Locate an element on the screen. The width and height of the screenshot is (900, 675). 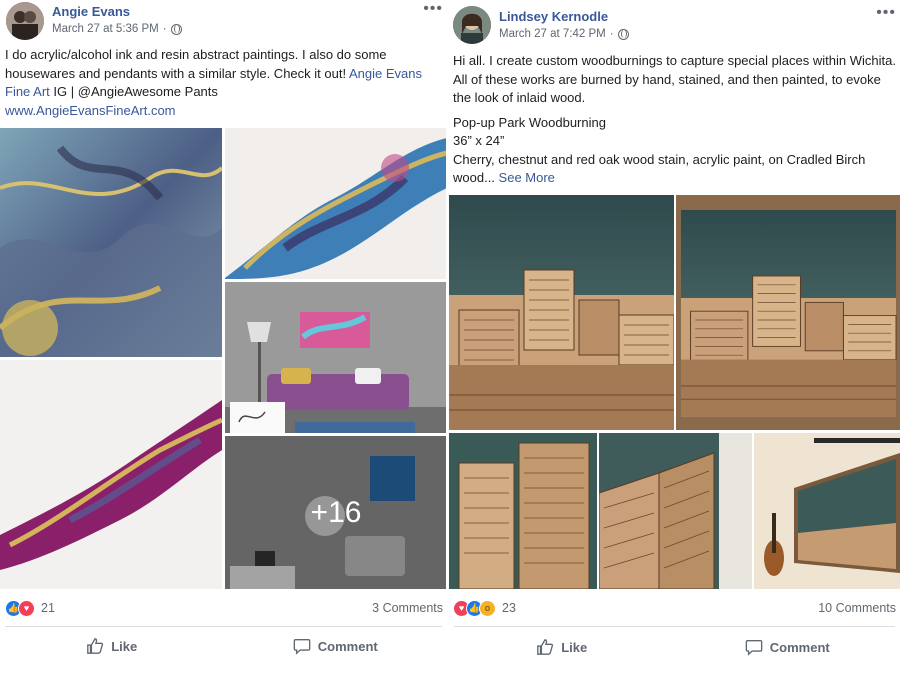
comments-count: 10 Comments is located at coordinates (857, 608).